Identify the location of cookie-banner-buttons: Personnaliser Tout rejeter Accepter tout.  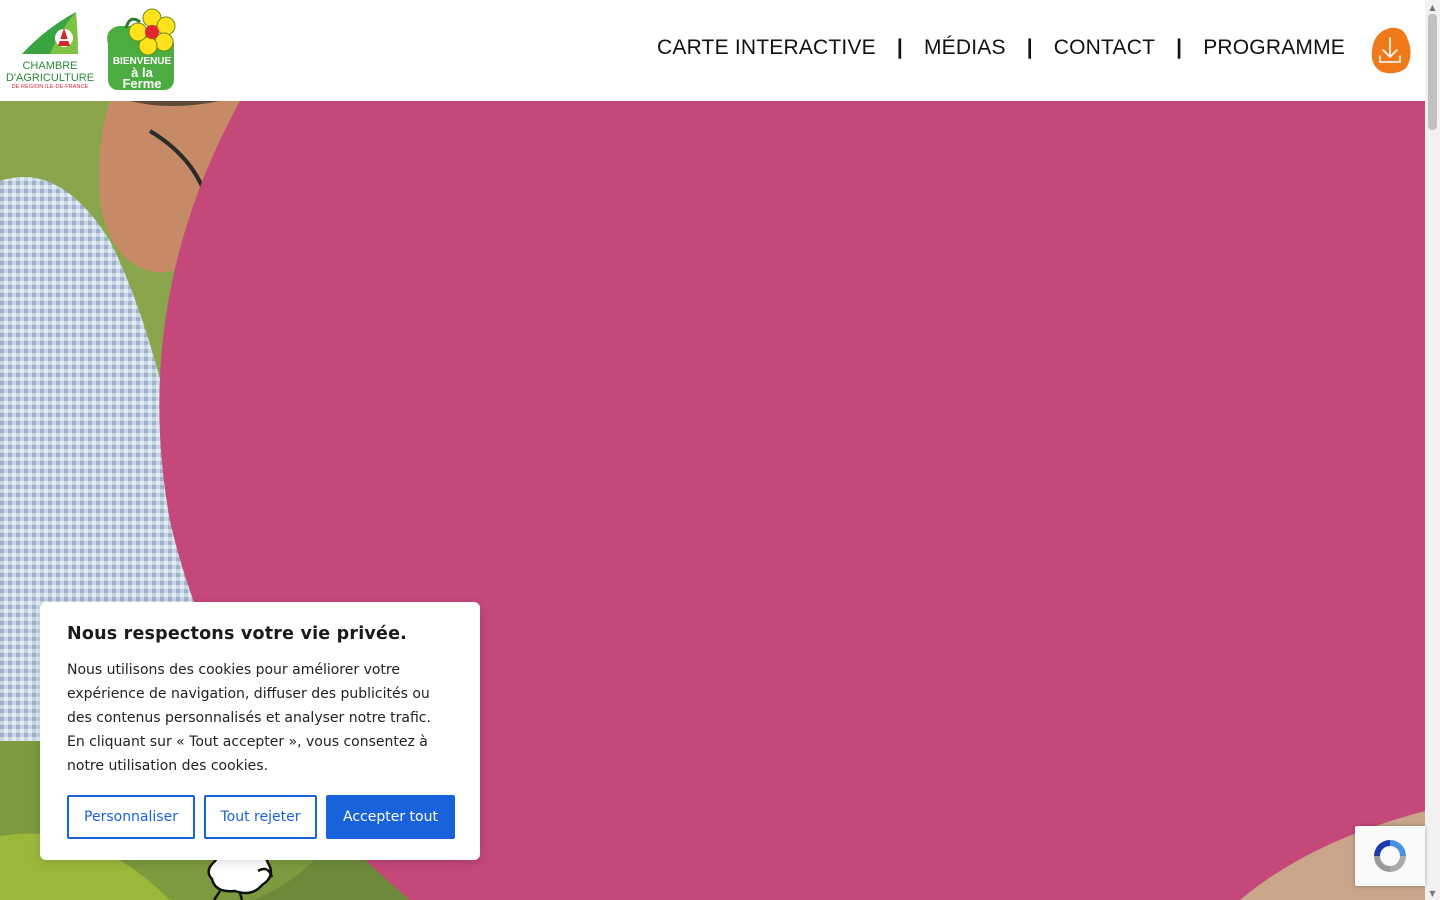
(261, 817).